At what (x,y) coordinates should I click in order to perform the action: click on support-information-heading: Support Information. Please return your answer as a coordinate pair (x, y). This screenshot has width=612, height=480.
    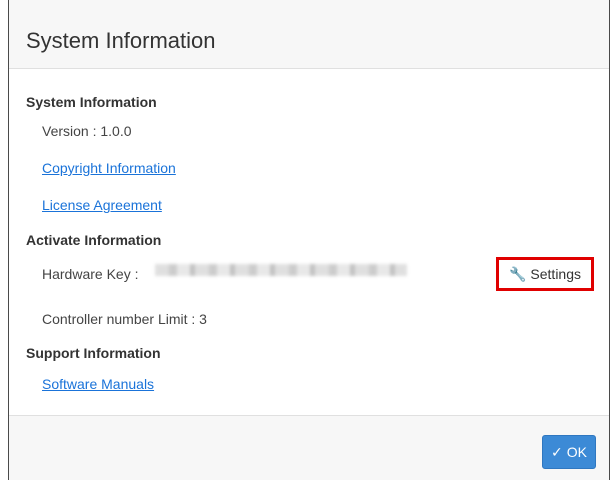
    Looking at the image, I should click on (93, 353).